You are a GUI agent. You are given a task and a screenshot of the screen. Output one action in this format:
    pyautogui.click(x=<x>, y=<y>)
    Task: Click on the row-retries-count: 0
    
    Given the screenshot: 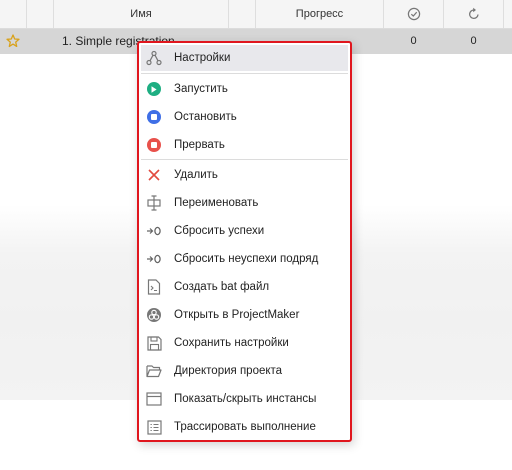 What is the action you would take?
    pyautogui.click(x=473, y=41)
    